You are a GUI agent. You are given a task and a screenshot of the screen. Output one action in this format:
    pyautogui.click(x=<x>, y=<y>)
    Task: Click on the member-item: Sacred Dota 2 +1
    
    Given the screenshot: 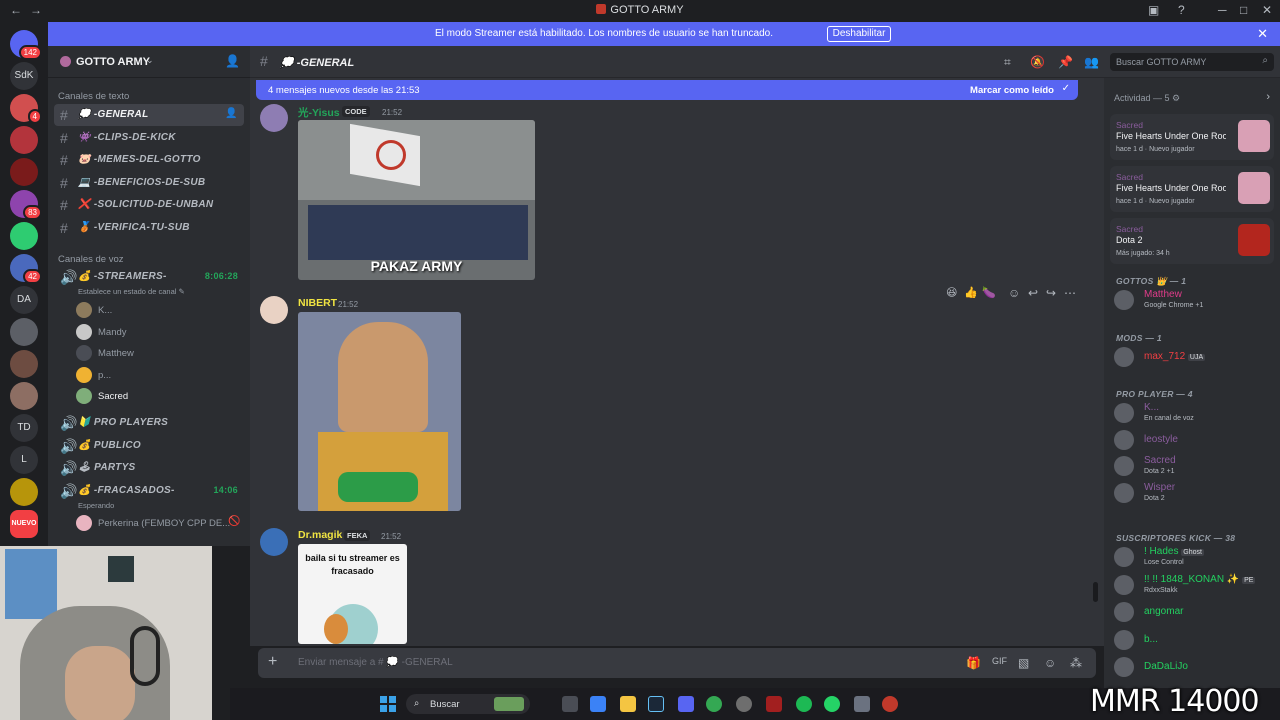 What is the action you would take?
    pyautogui.click(x=1194, y=466)
    